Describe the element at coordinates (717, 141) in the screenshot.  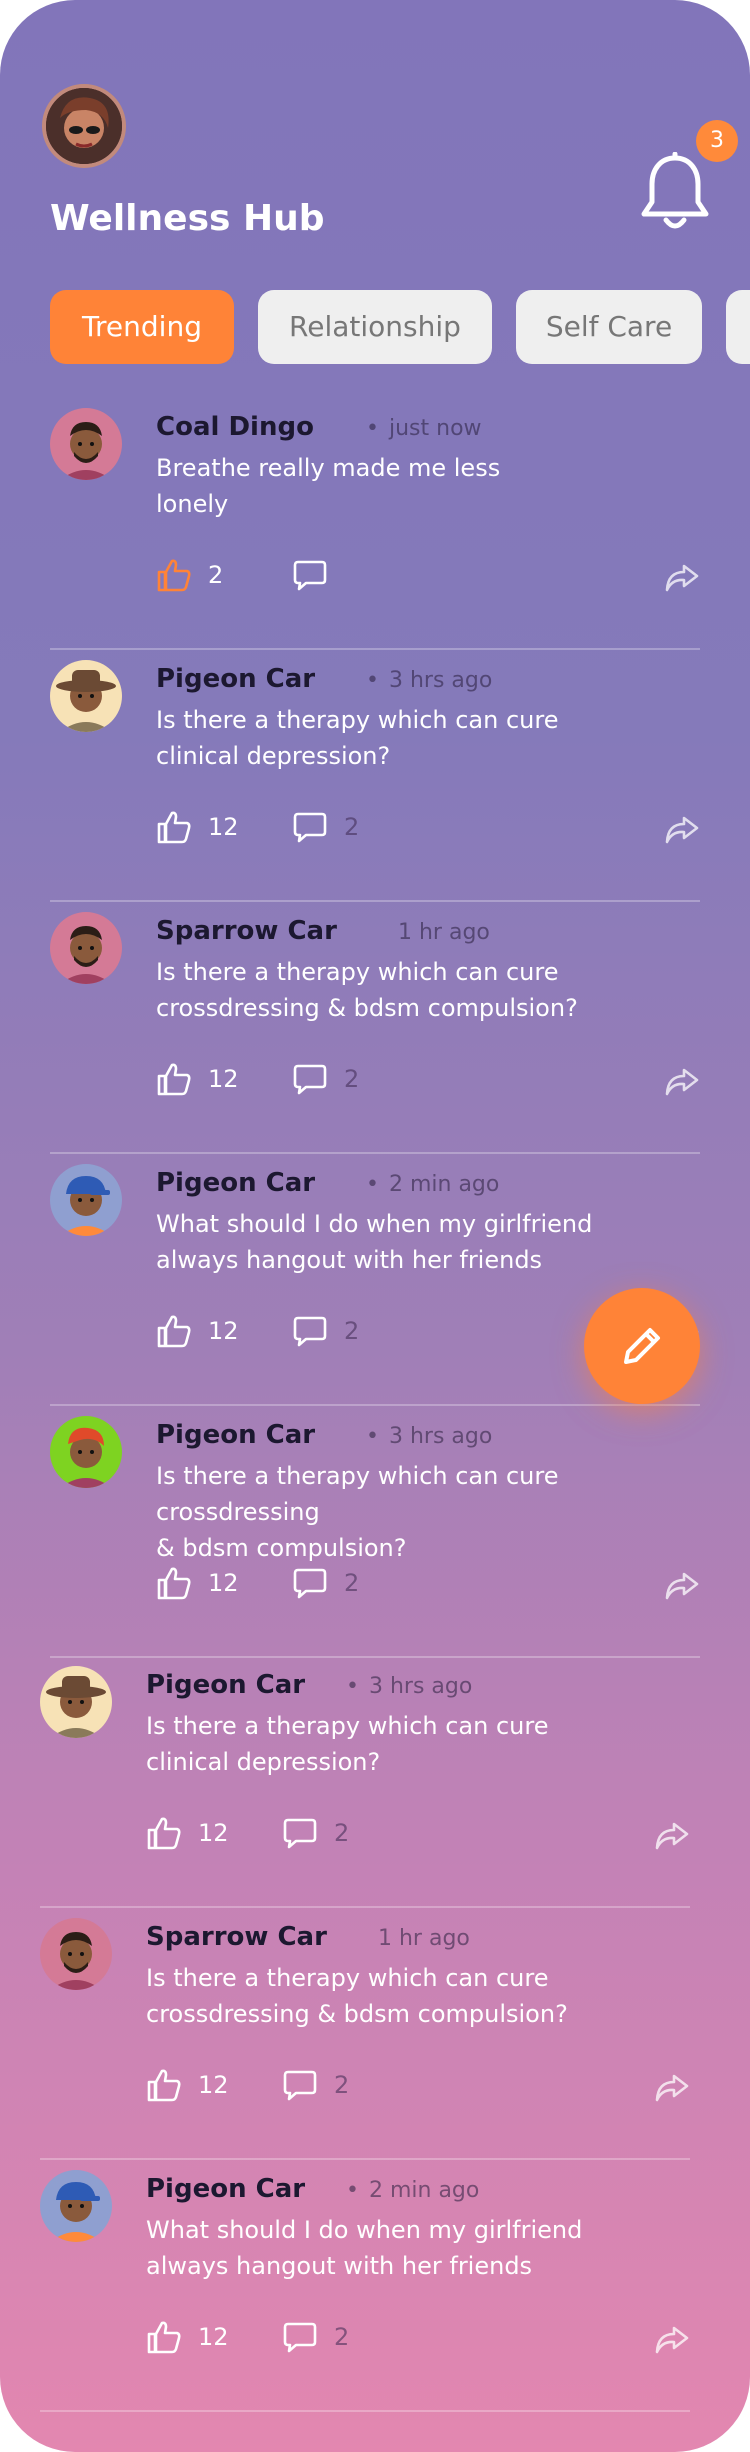
I see `notification-count-badge: 3` at that location.